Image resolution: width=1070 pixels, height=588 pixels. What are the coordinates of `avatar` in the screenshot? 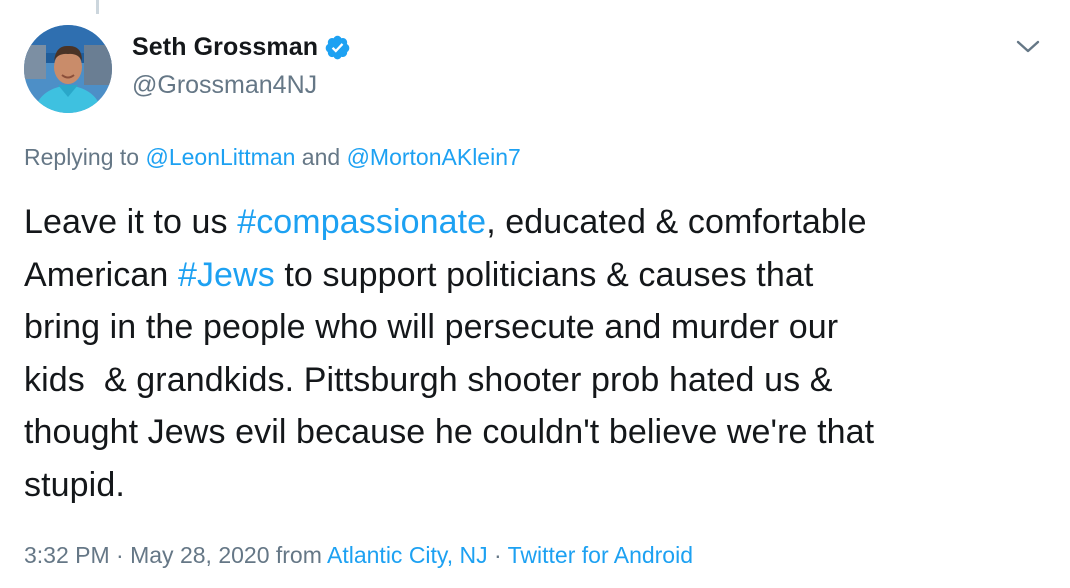 It's located at (68, 69).